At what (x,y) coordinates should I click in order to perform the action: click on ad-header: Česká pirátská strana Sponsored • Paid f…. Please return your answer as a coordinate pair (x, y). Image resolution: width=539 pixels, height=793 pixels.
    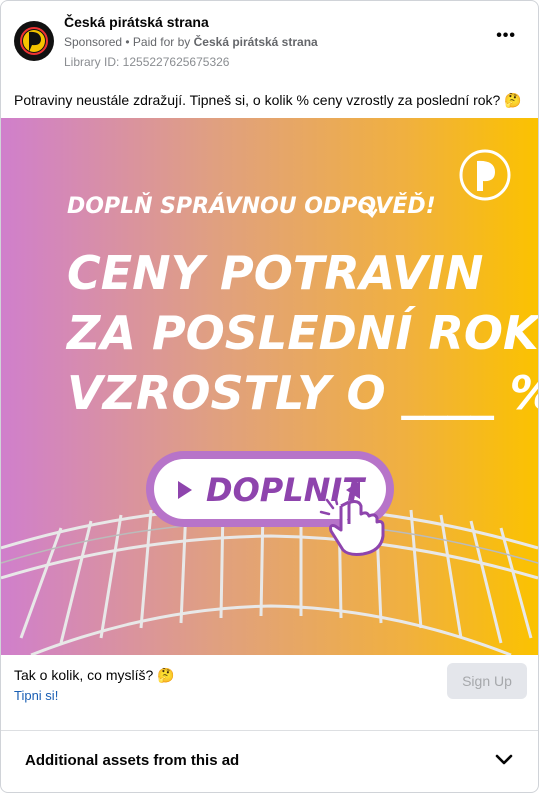
    Looking at the image, I should click on (269, 41).